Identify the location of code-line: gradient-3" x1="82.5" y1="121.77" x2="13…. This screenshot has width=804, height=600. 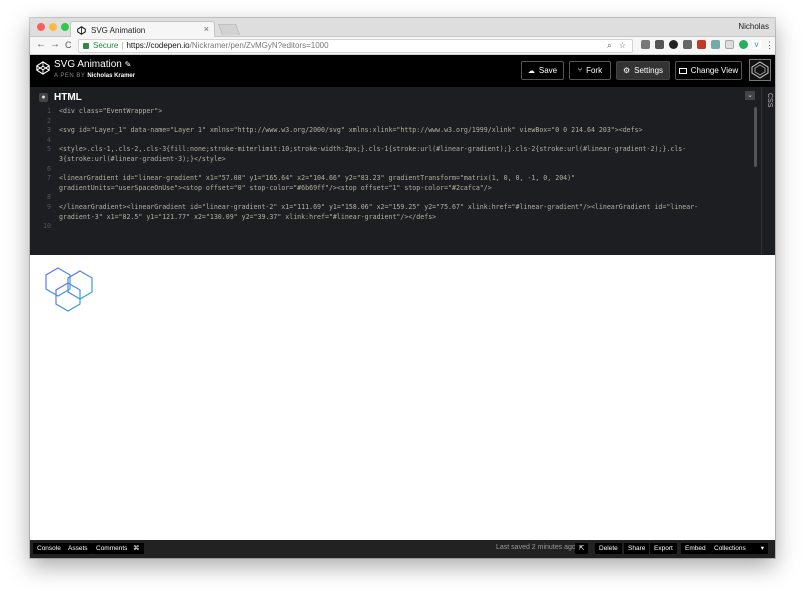
(395, 217).